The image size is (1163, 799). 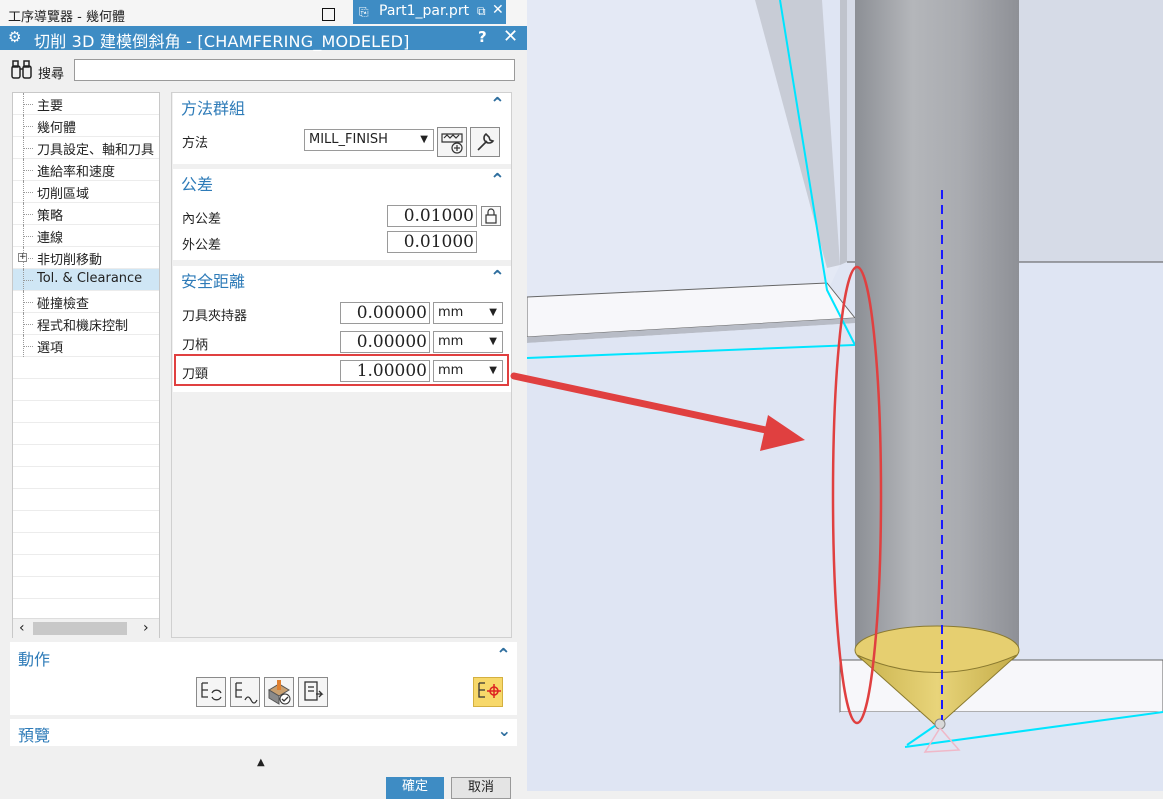 I want to click on tree-item: 策略, so click(x=86, y=214).